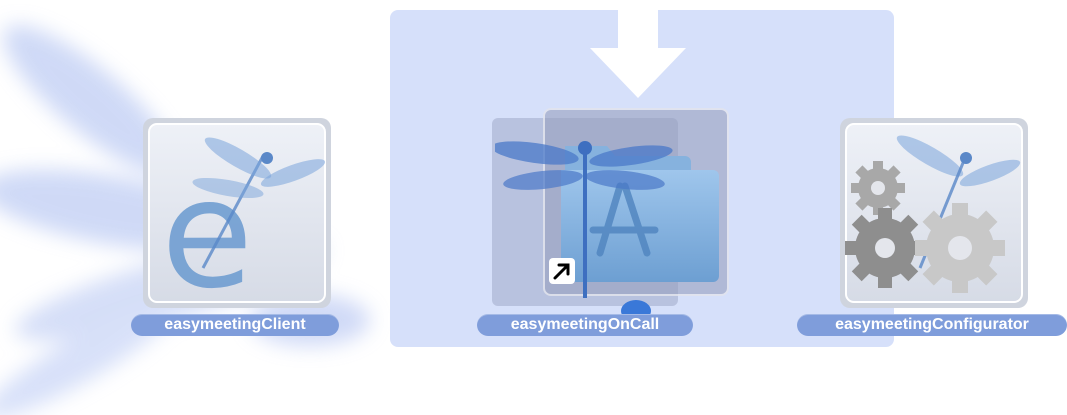  I want to click on easymeeting-client-icon: e, so click(237, 220).